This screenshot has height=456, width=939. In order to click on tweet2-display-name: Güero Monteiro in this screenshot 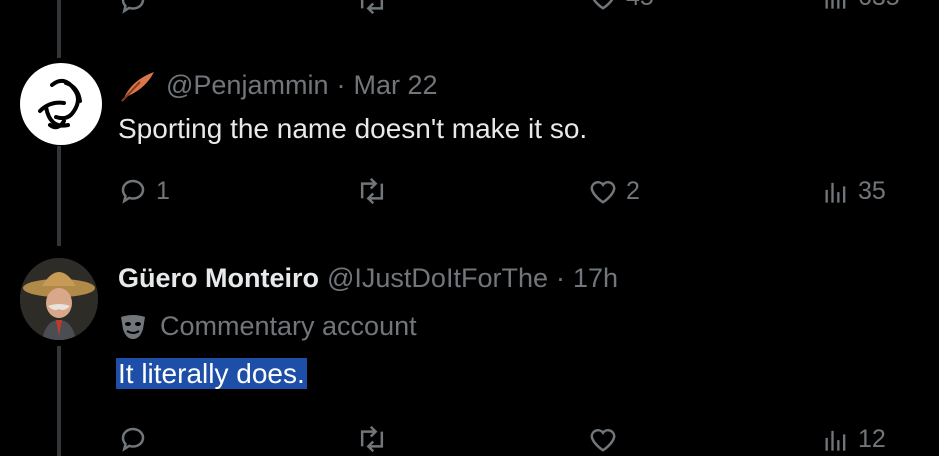, I will do `click(218, 278)`.